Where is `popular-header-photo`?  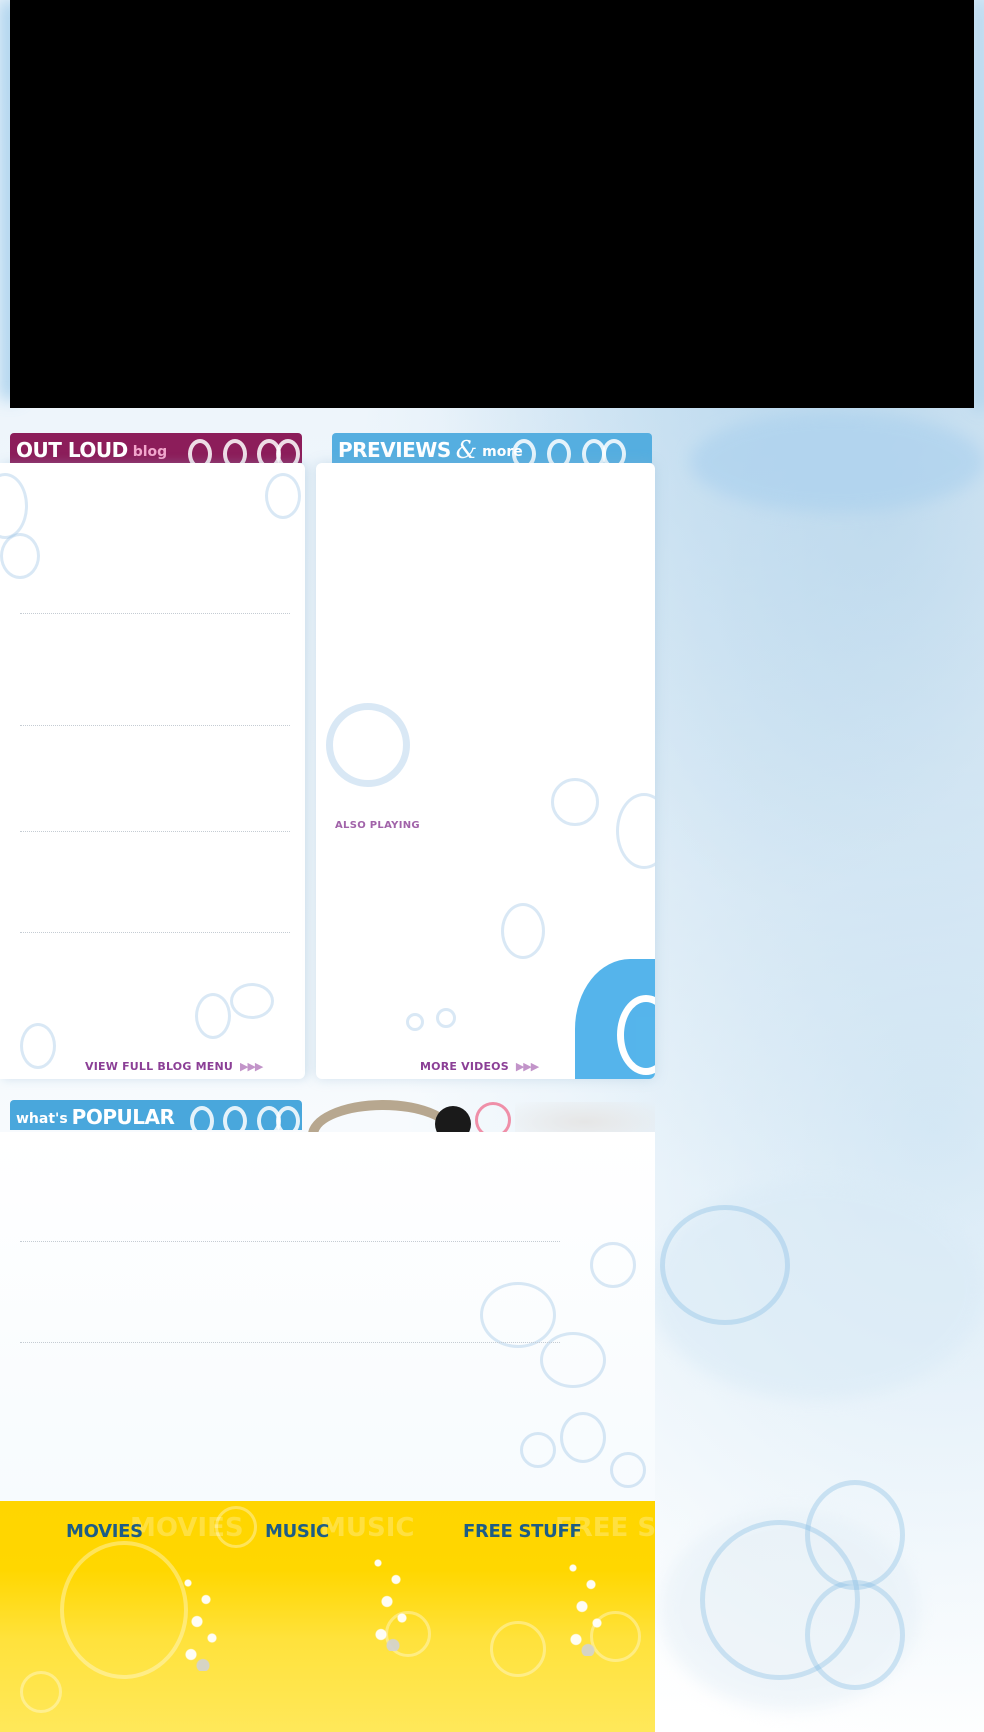 popular-header-photo is located at coordinates (477, 1113).